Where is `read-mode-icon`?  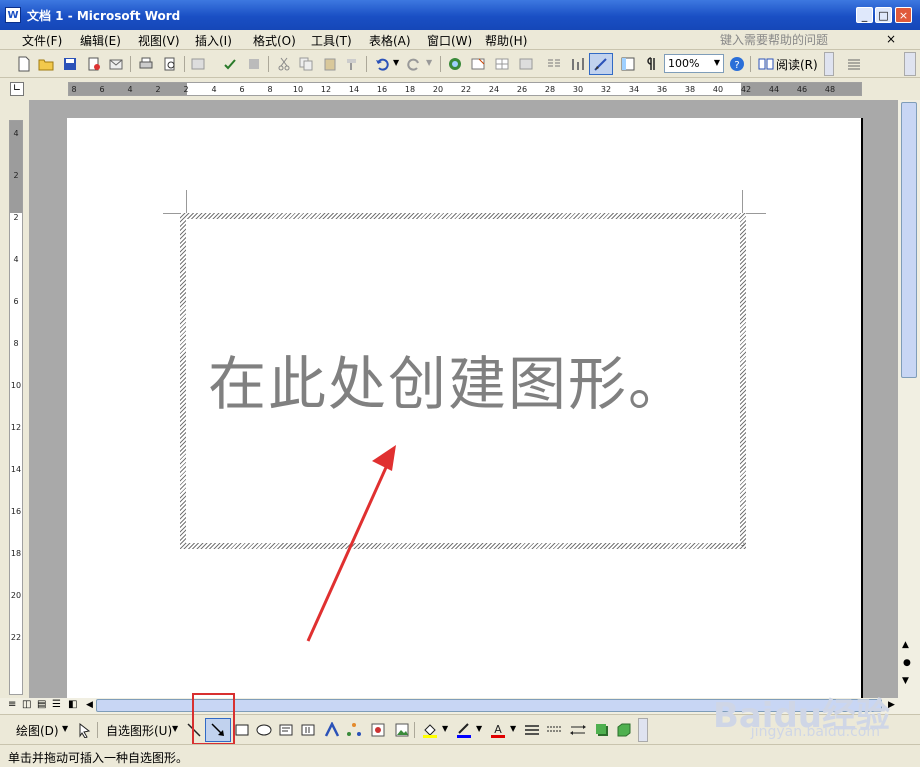
read-mode-icon is located at coordinates (766, 64).